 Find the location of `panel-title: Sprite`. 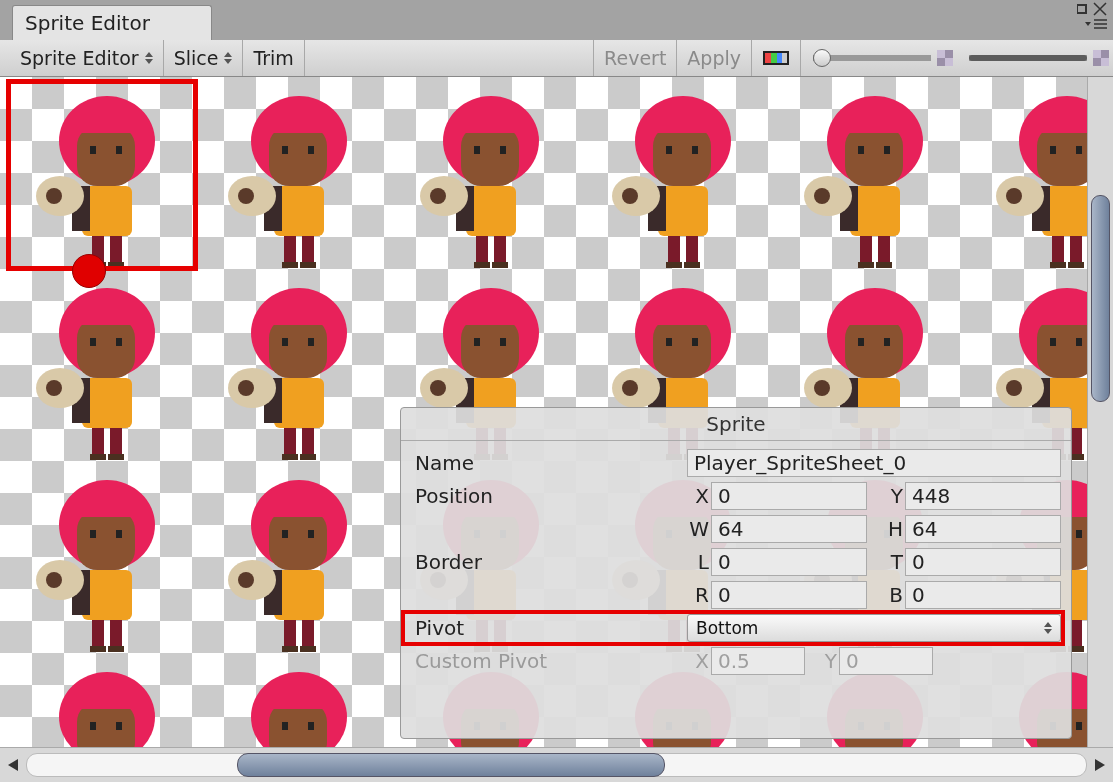

panel-title: Sprite is located at coordinates (736, 424).